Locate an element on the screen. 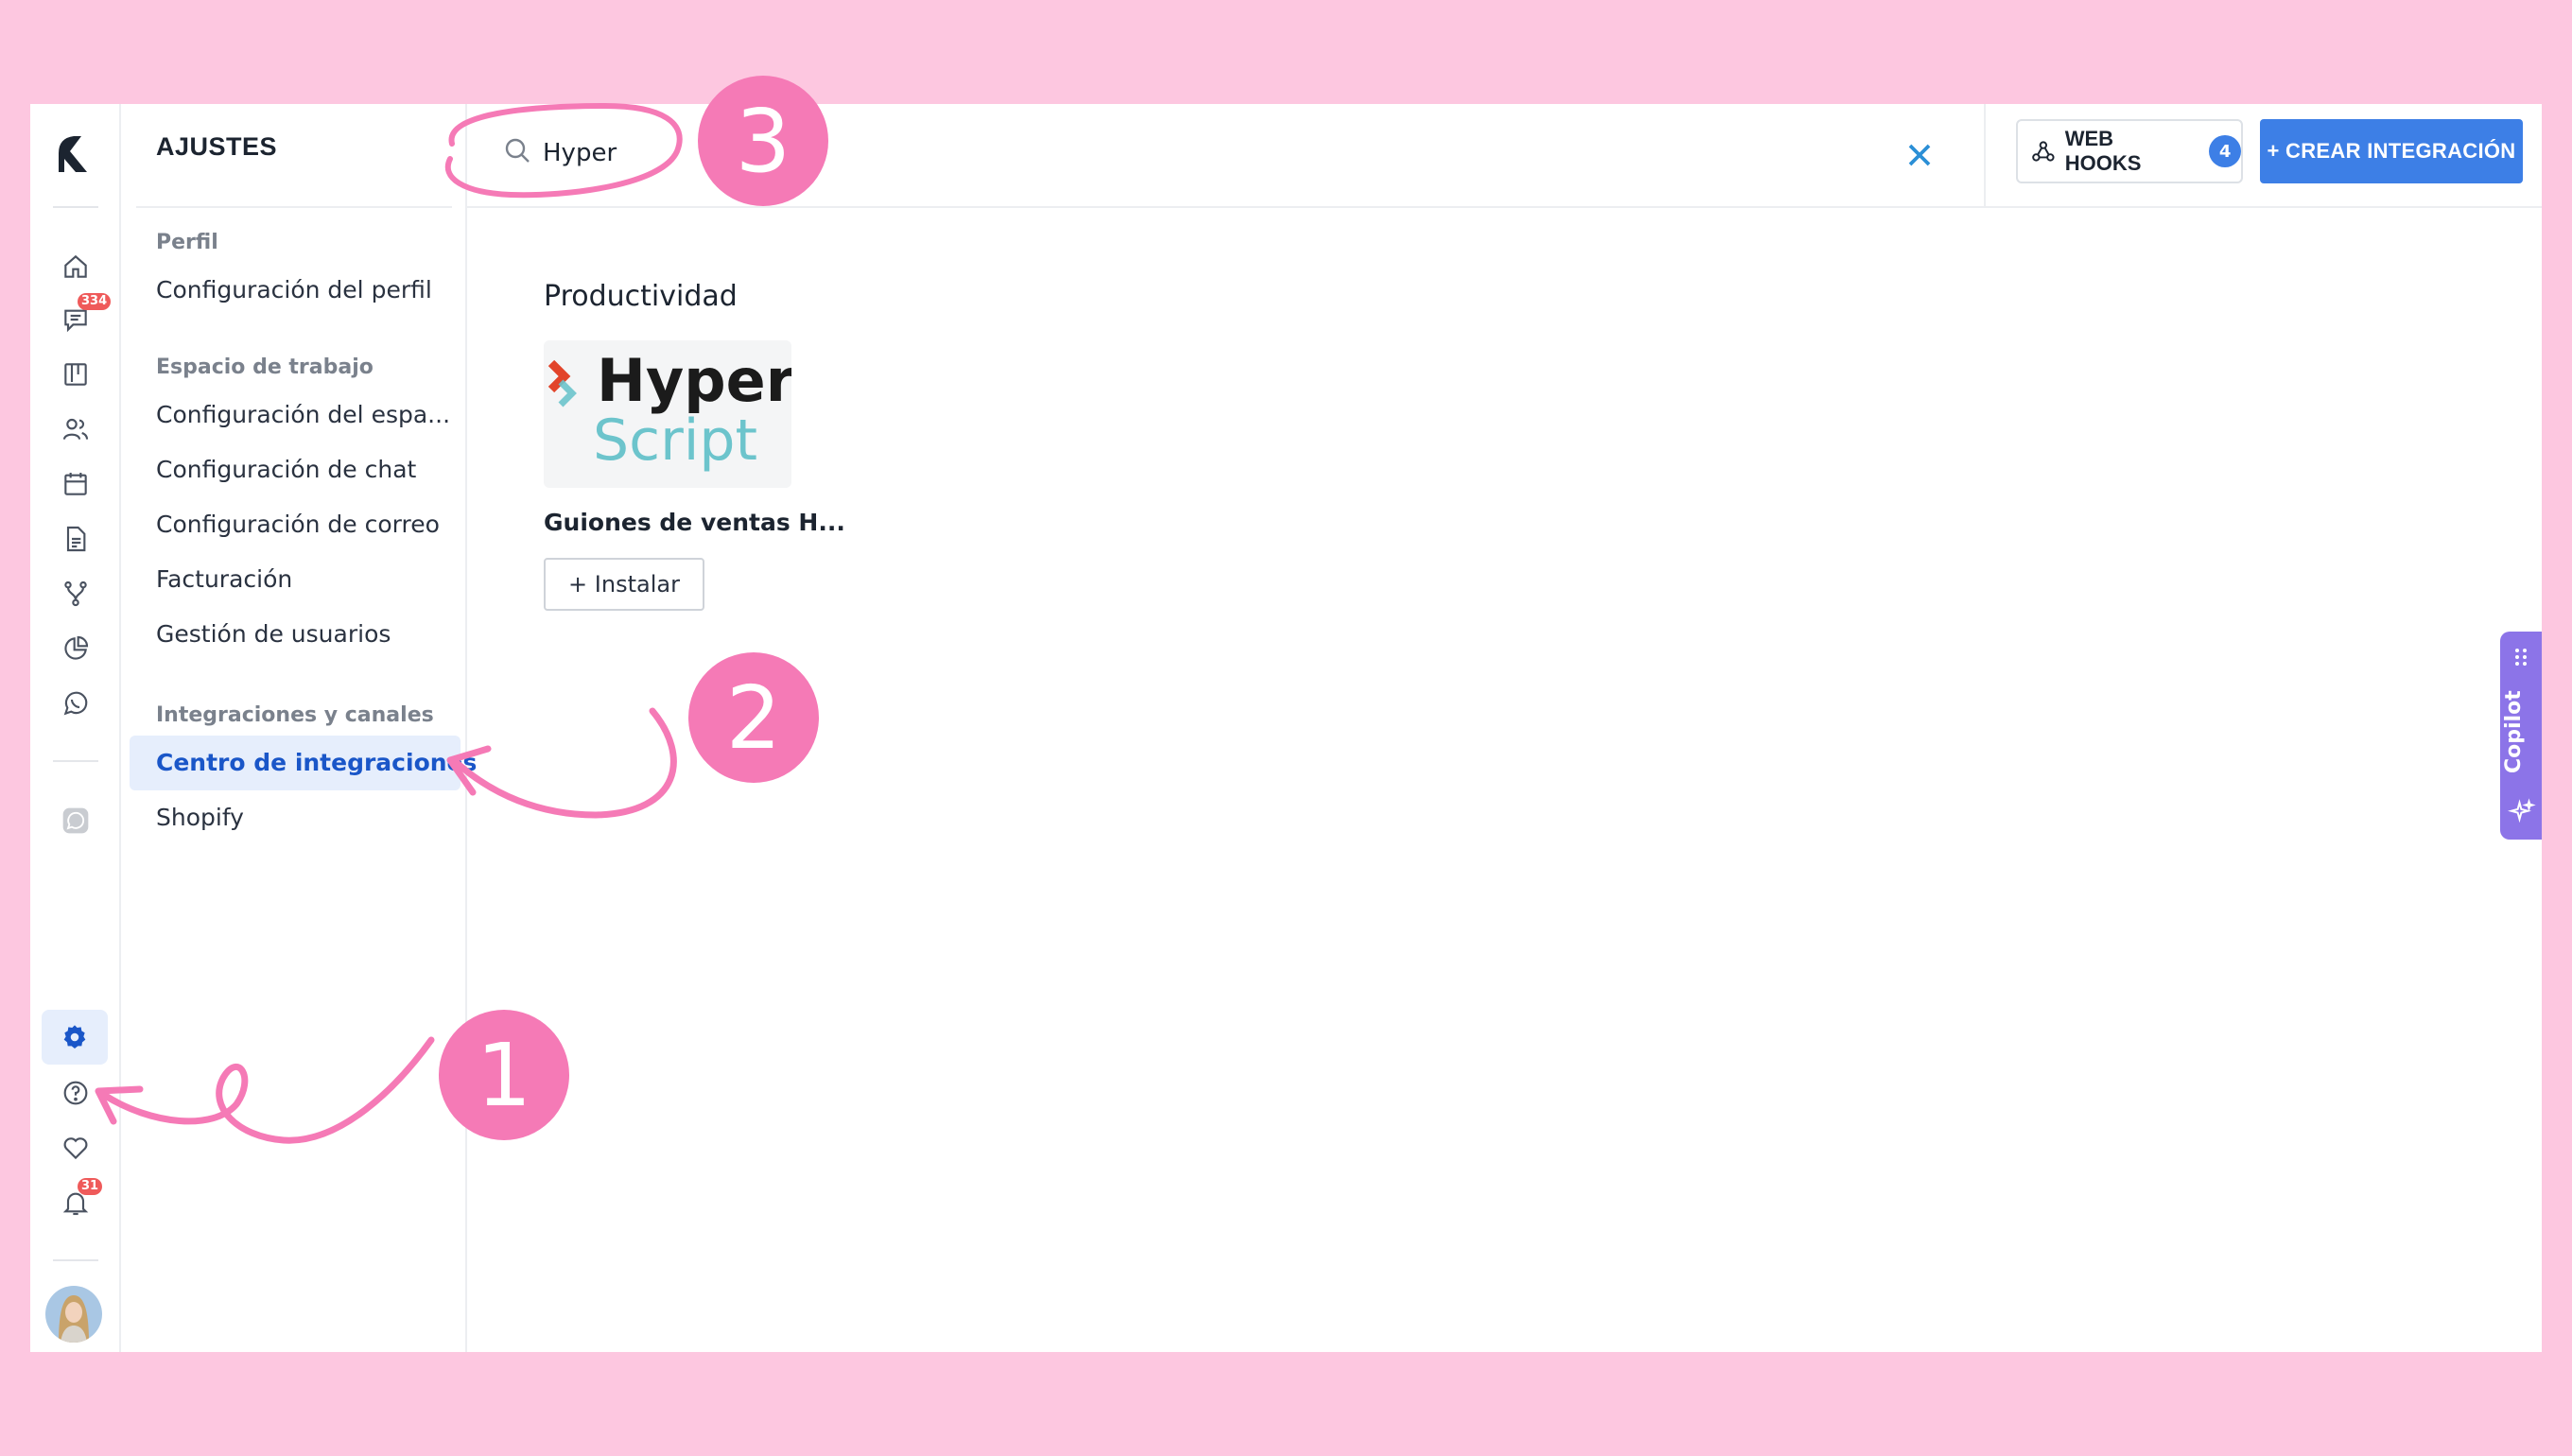 This screenshot has height=1456, width=2572. settings-title: AJUSTES is located at coordinates (217, 146).